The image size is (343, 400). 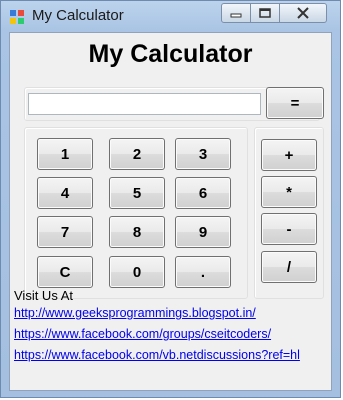 I want to click on digit-4-button: 4, so click(x=65, y=193).